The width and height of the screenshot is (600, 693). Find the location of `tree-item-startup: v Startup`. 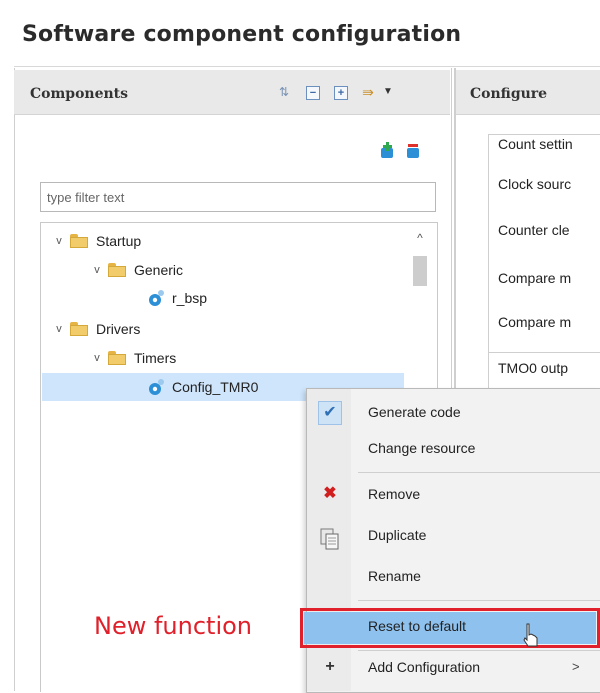

tree-item-startup: v Startup is located at coordinates (96, 241).